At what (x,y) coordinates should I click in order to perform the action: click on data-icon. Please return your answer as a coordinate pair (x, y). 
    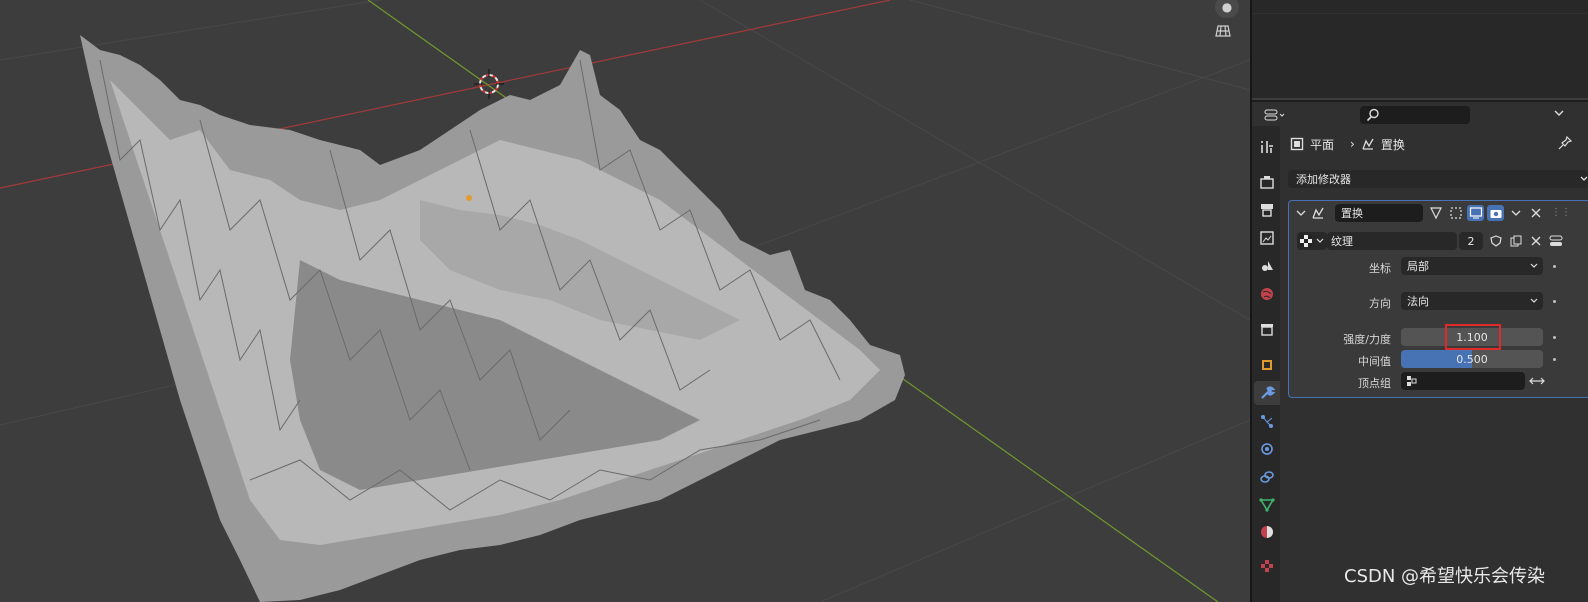
    Looking at the image, I should click on (1267, 505).